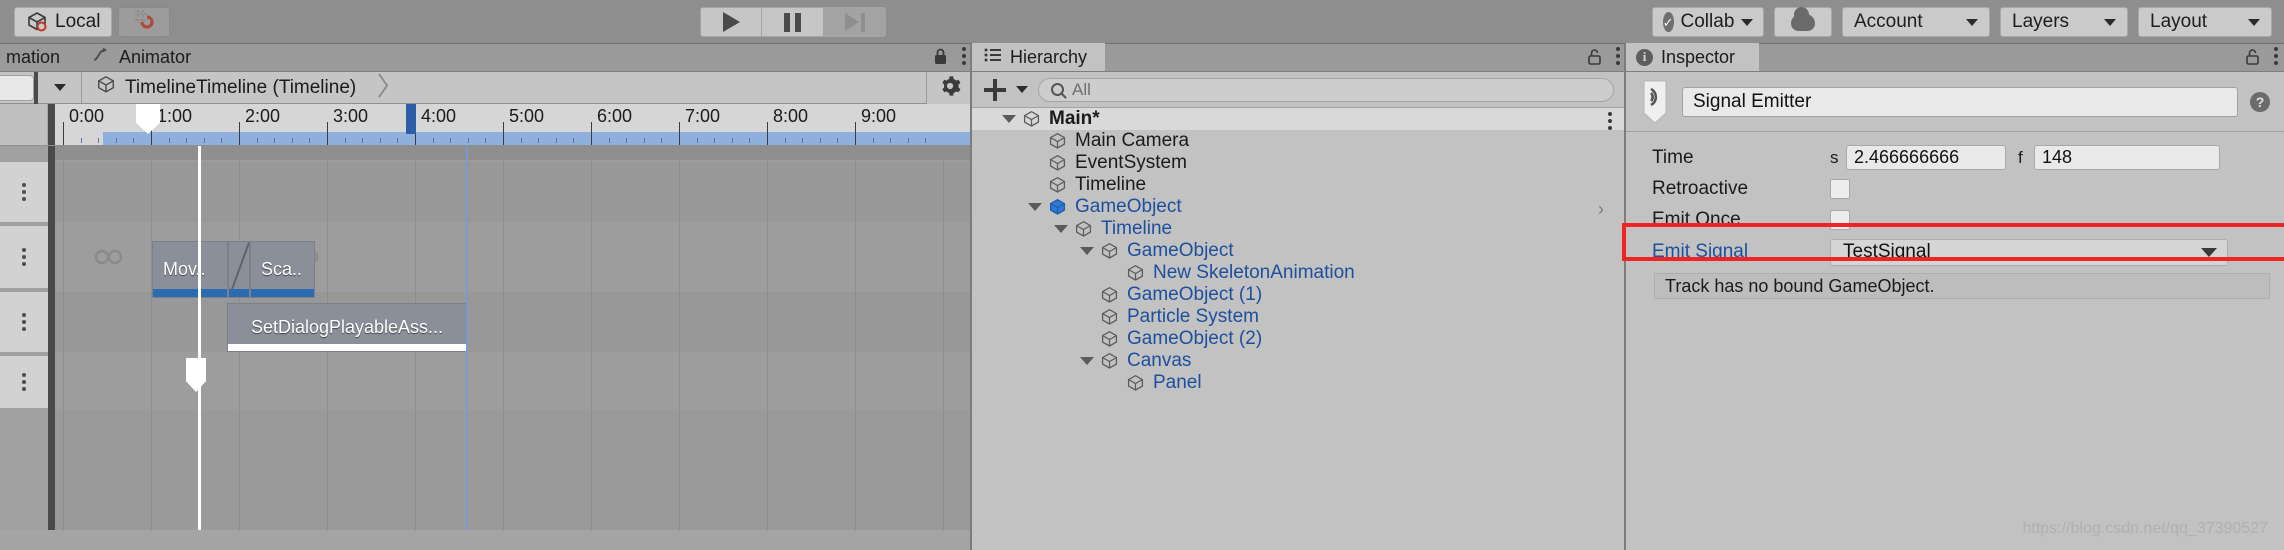 The image size is (2284, 550). What do you see at coordinates (1840, 188) in the screenshot?
I see `retroactive-checkbox` at bounding box center [1840, 188].